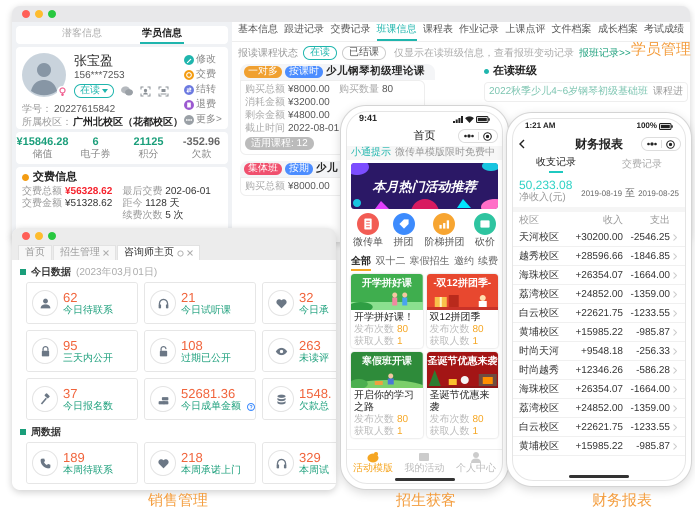  What do you see at coordinates (437, 31) in the screenshot?
I see `tab: 课程表` at bounding box center [437, 31].